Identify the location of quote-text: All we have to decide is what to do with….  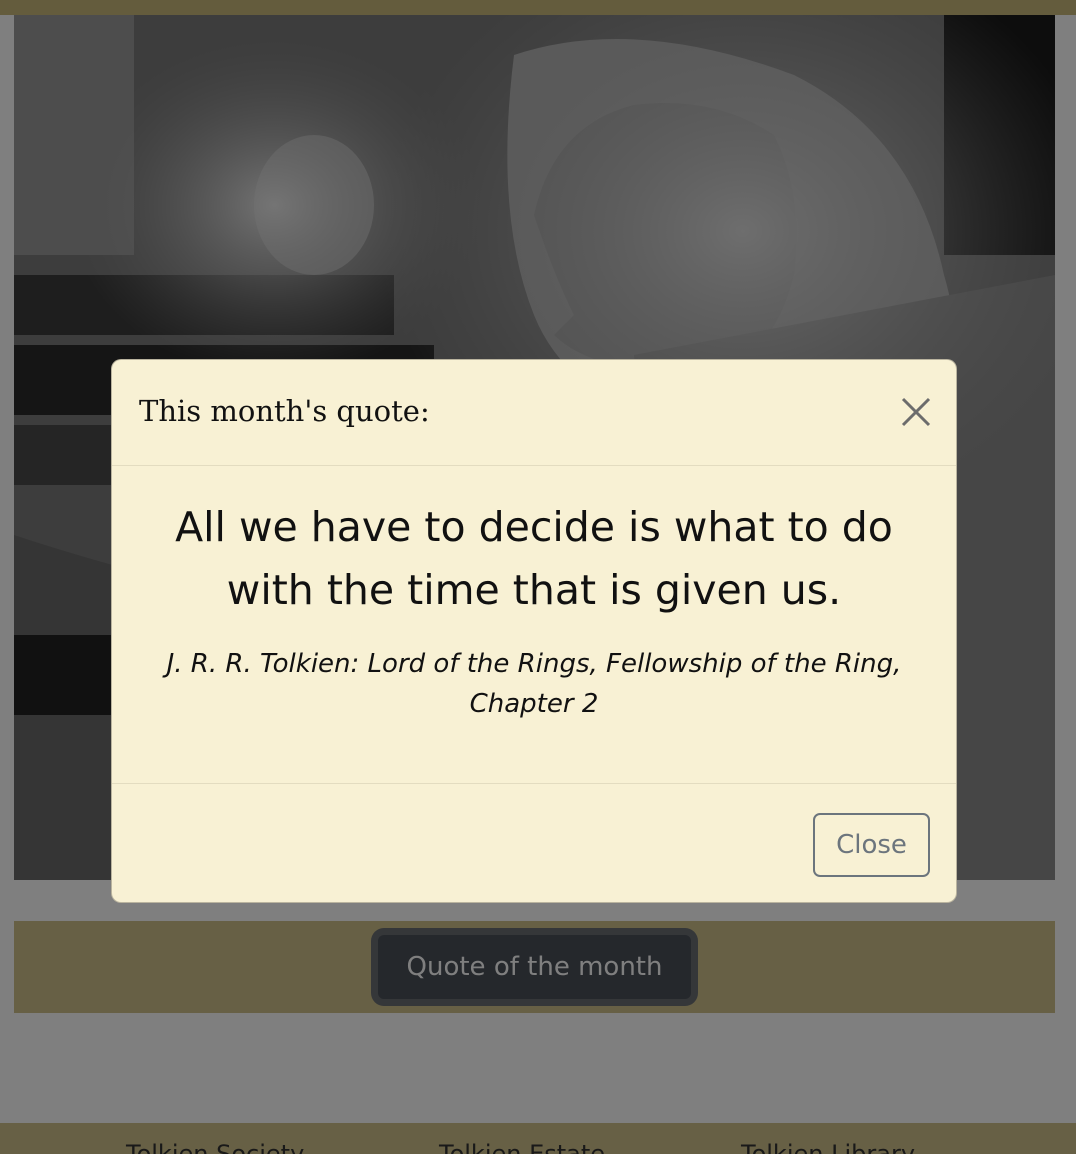
(534, 558).